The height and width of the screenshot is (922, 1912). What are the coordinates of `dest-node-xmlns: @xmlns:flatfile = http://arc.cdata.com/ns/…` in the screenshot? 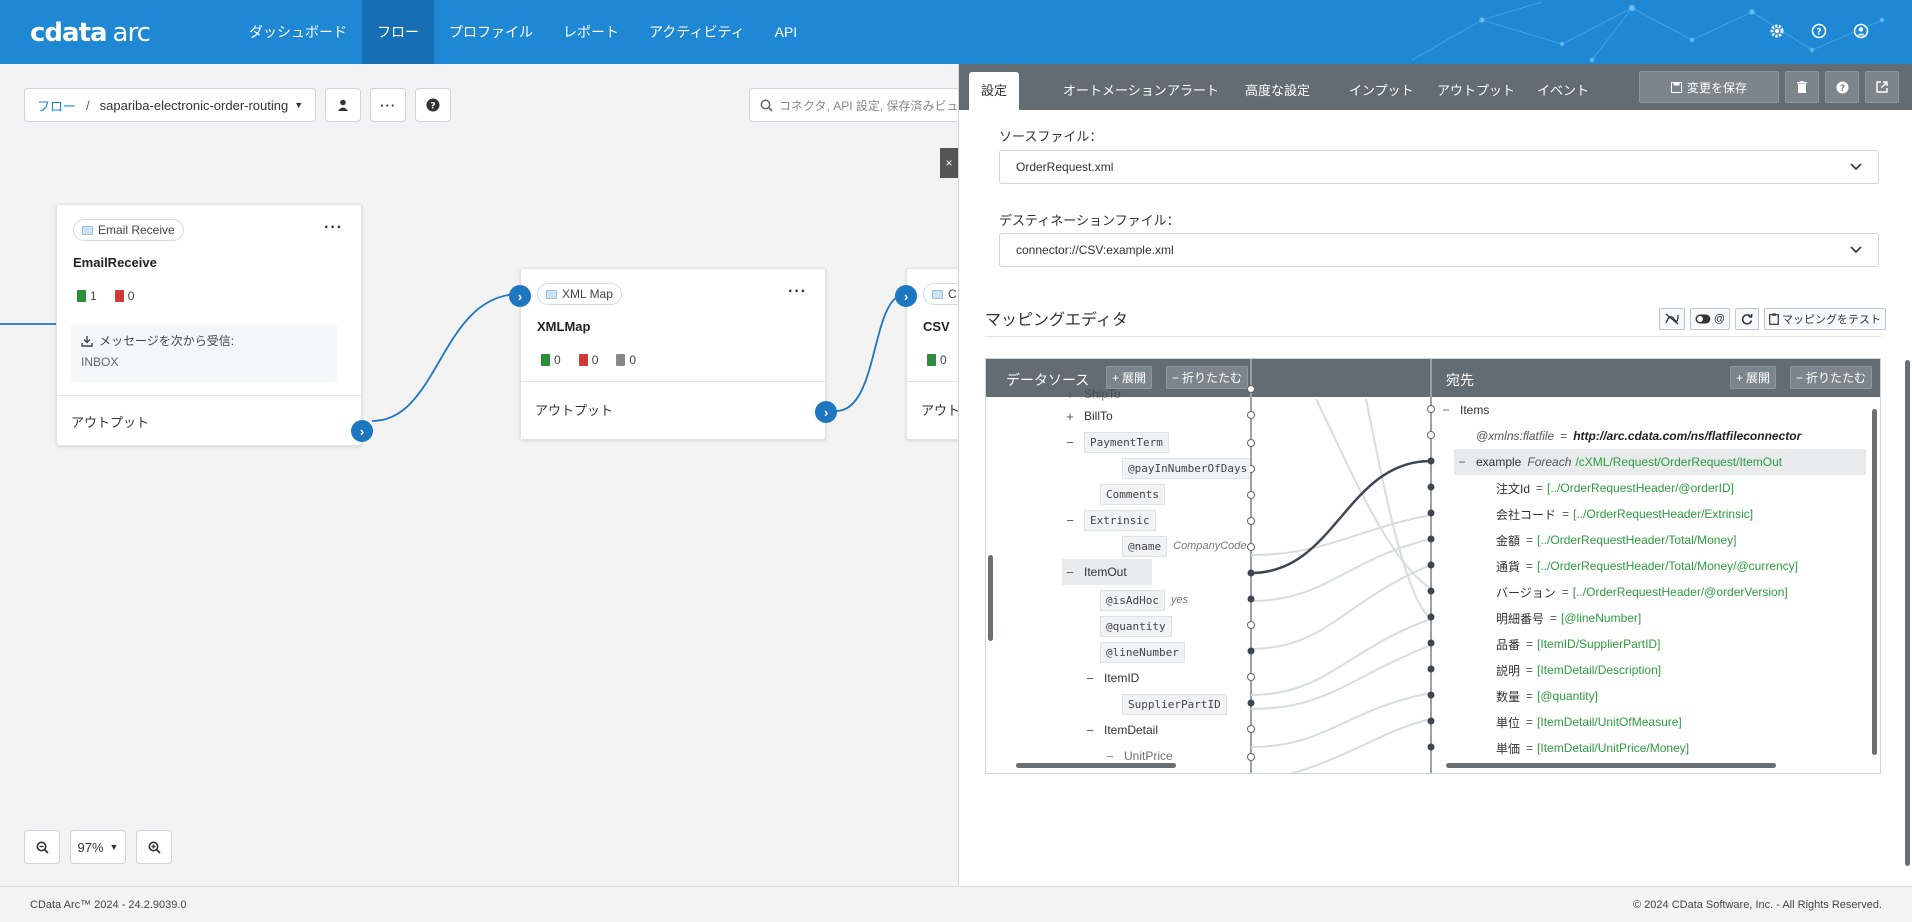 It's located at (1638, 436).